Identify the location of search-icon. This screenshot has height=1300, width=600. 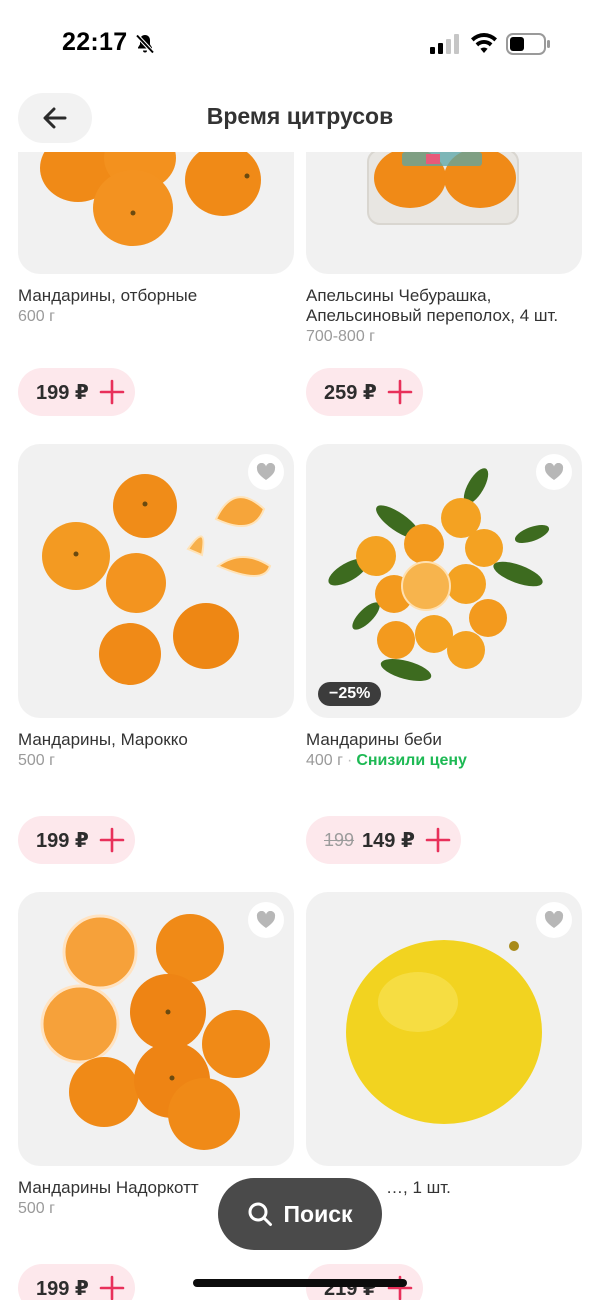
(260, 1214).